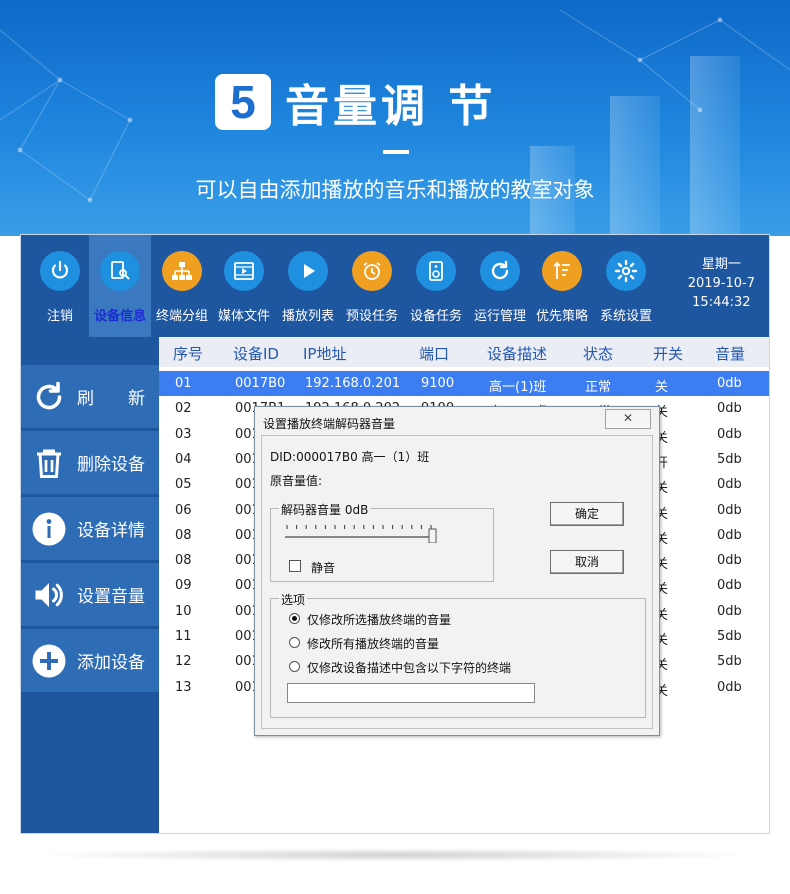  What do you see at coordinates (111, 399) in the screenshot?
I see `sidebar-item-label: 刷 新` at bounding box center [111, 399].